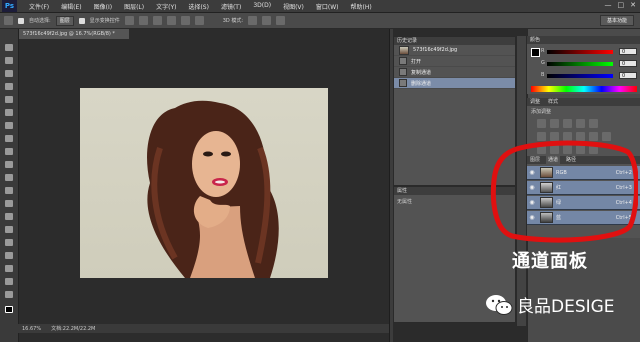 Image resolution: width=640 pixels, height=342 pixels. What do you see at coordinates (31, 329) in the screenshot?
I see `zoom-level: 16.67%` at bounding box center [31, 329].